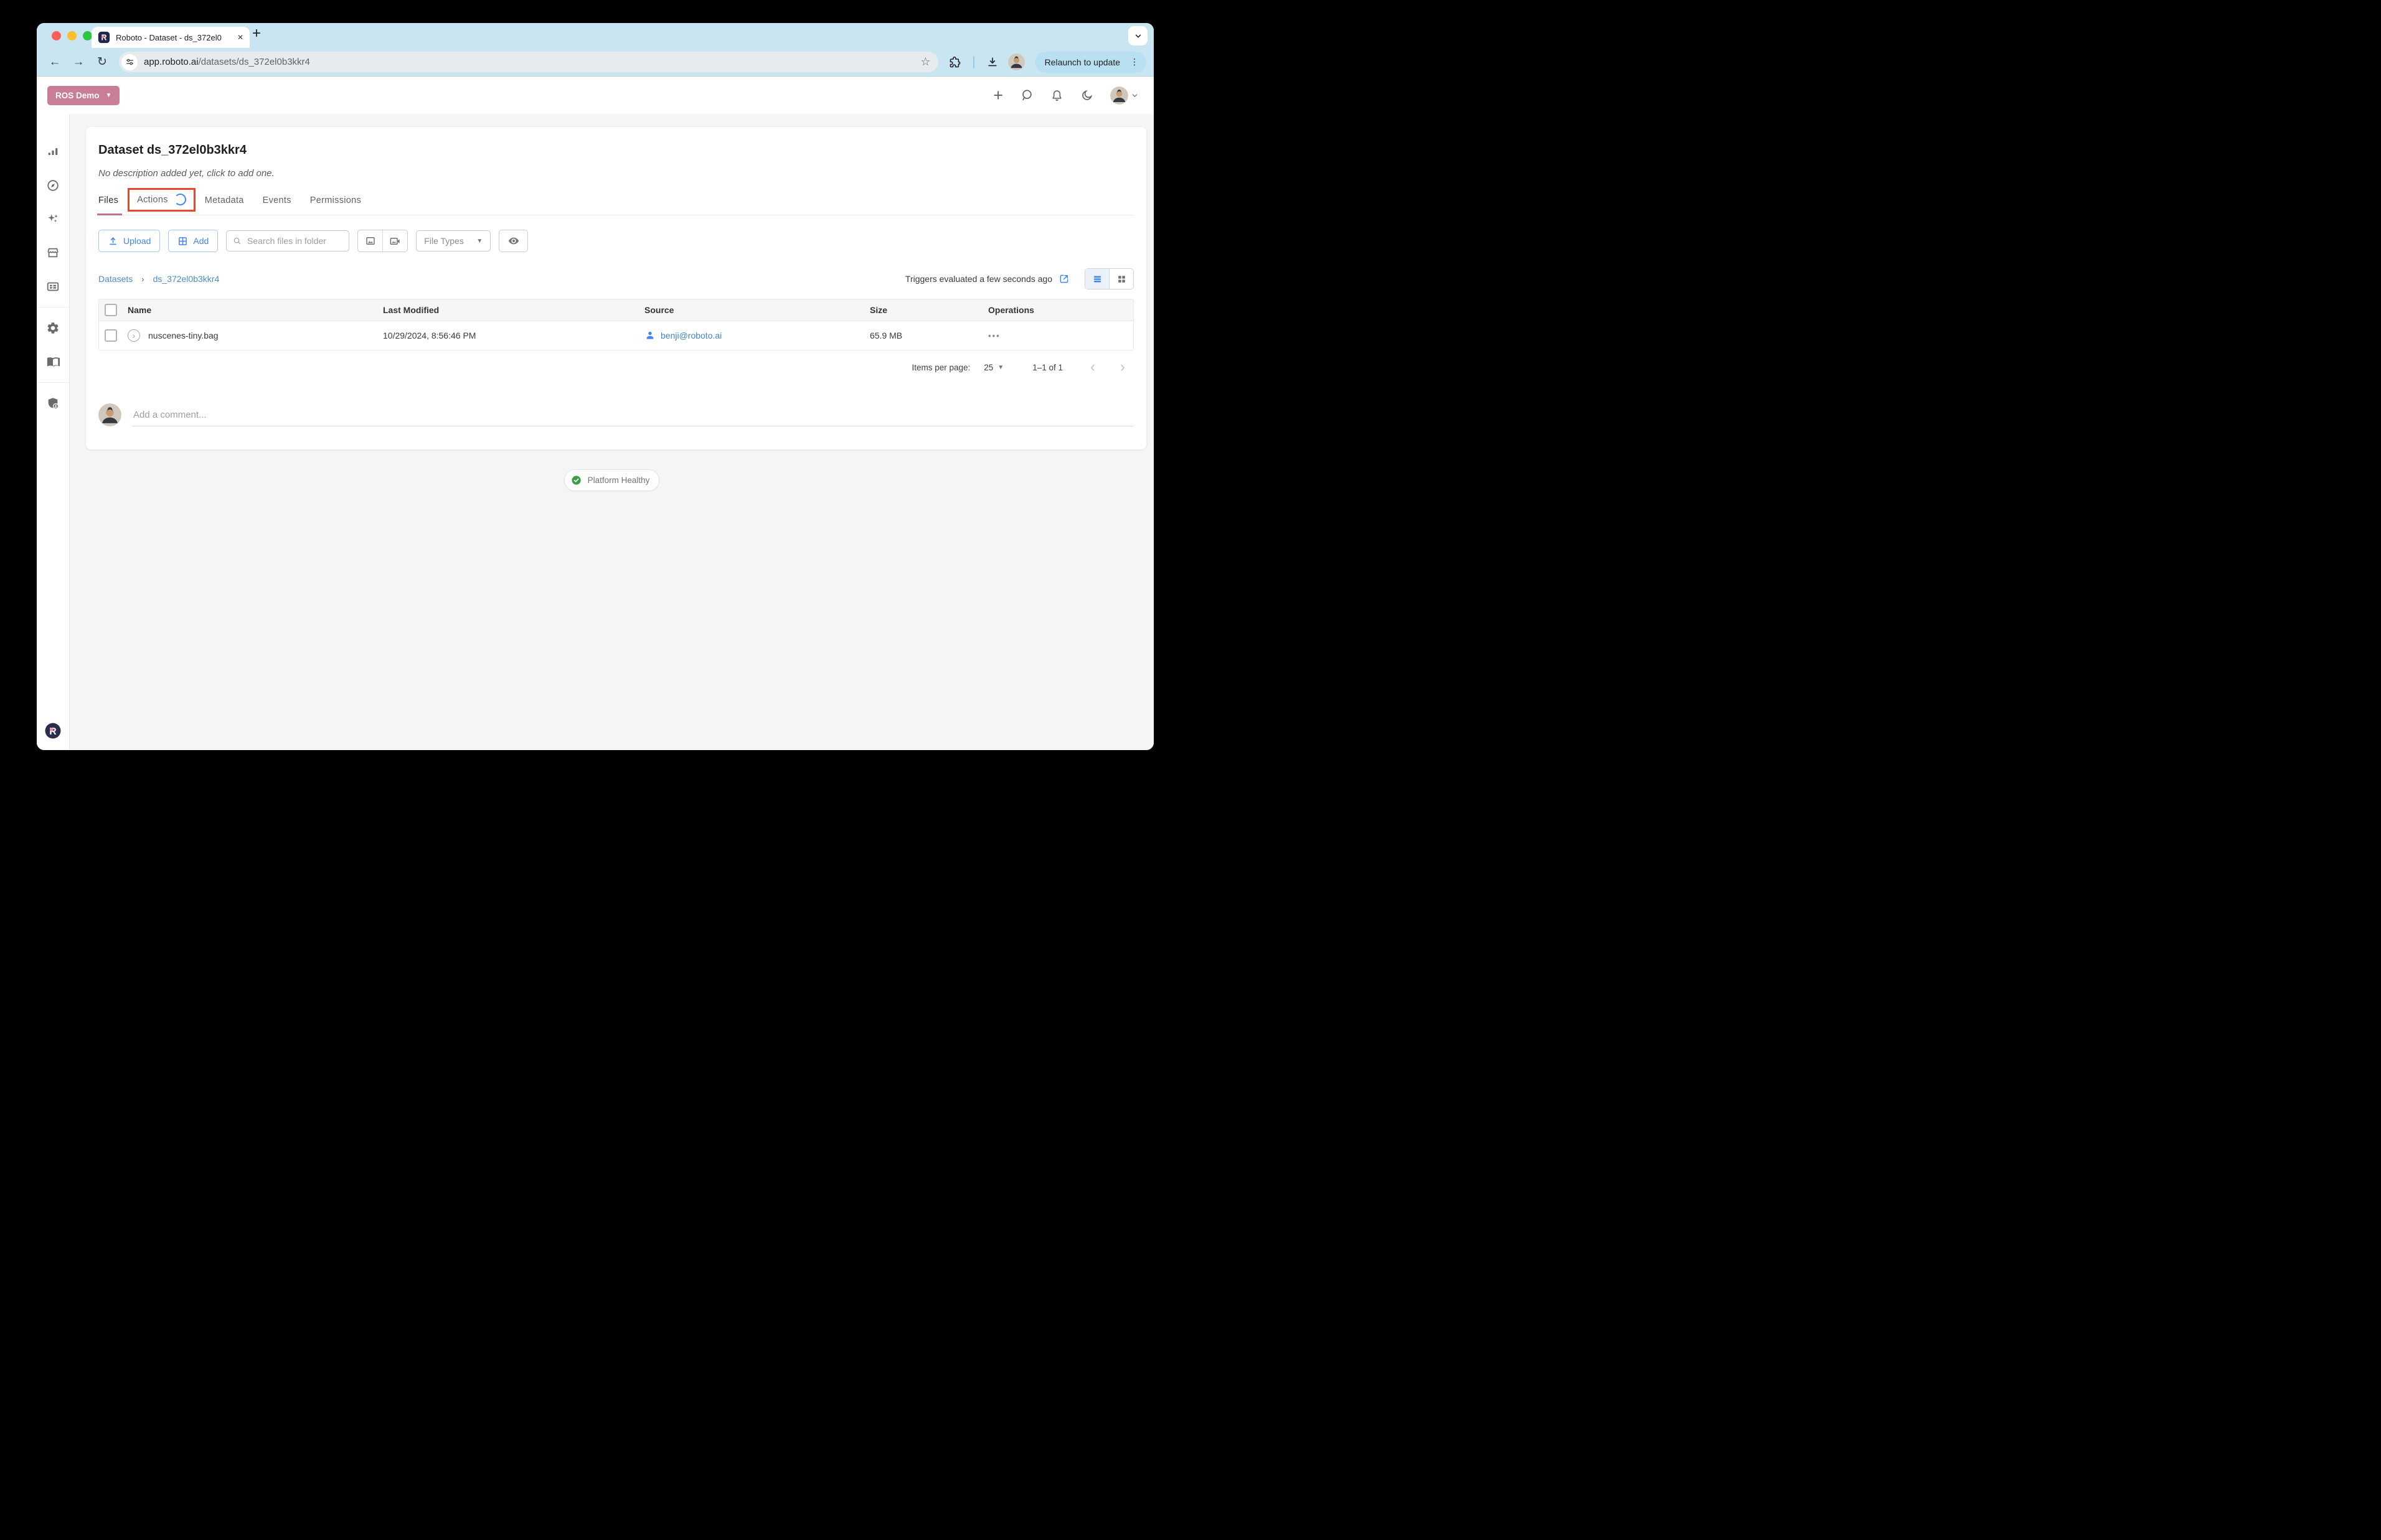 This screenshot has height=1540, width=2381. What do you see at coordinates (227, 62) in the screenshot?
I see `url-text: app.roboto.ai/datasets/ds_372el0b3kkr4` at bounding box center [227, 62].